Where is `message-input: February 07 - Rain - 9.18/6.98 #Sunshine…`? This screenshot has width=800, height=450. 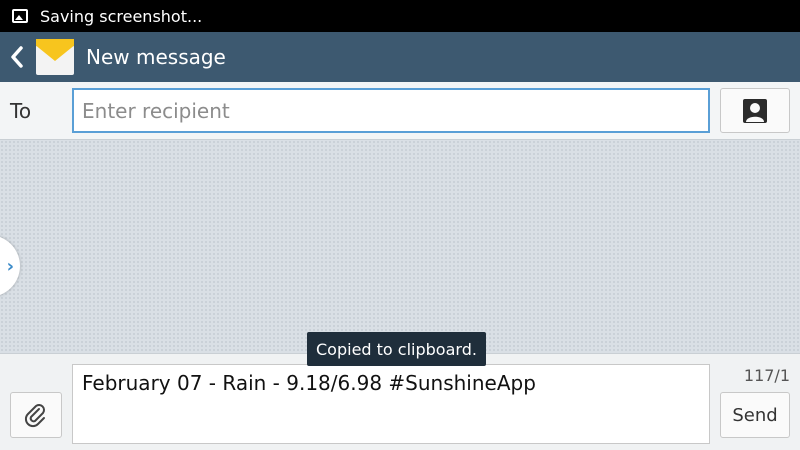
message-input: February 07 - Rain - 9.18/6.98 #Sunshine… is located at coordinates (391, 404).